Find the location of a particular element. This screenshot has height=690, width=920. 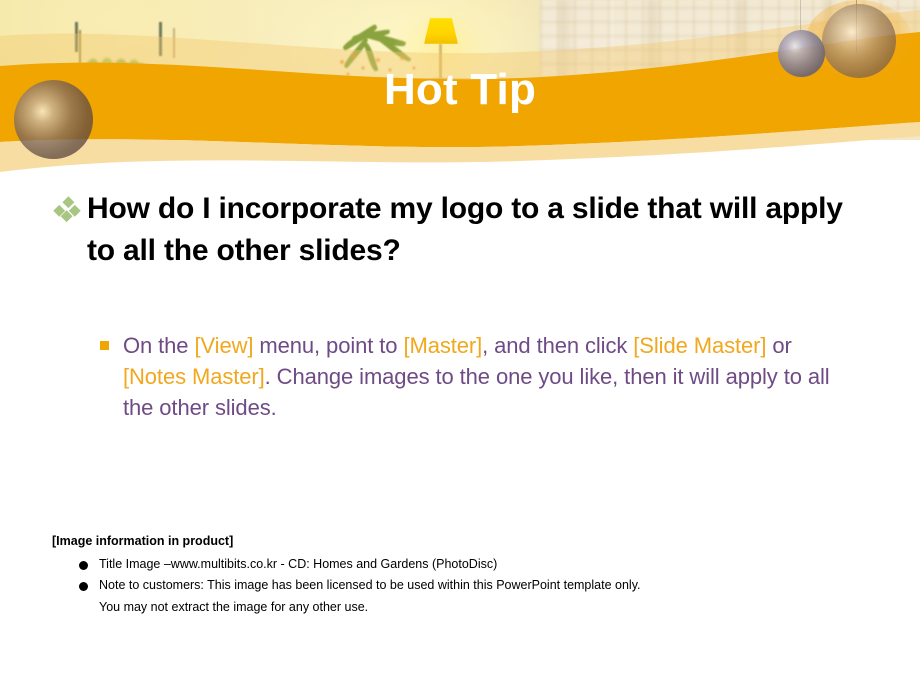

answer-keyword-notes-master: [Notes Master] is located at coordinates (194, 377).